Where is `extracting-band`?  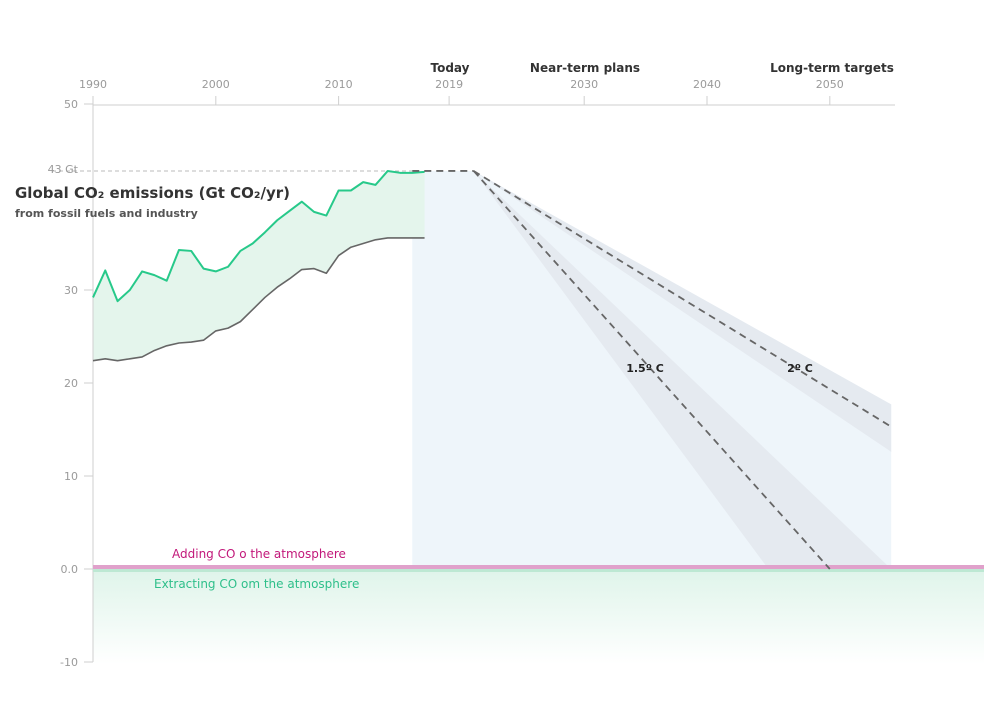 extracting-band is located at coordinates (538, 570).